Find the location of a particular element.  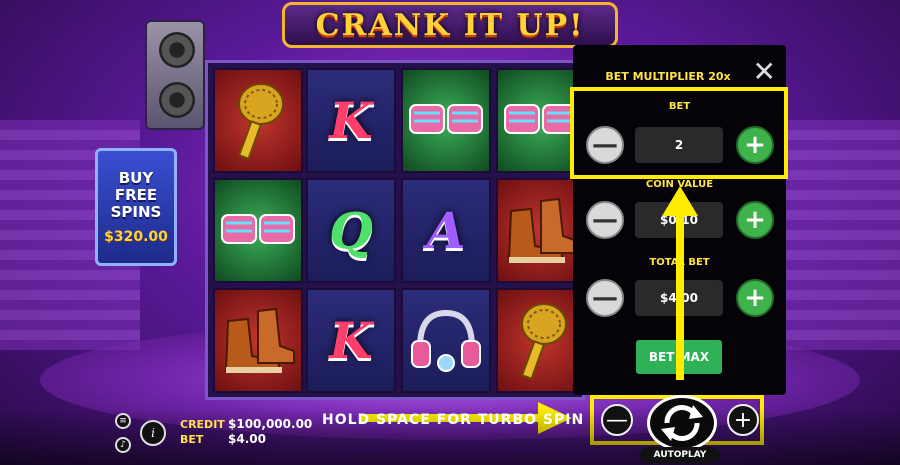

symbol-q: Q is located at coordinates (351, 230).